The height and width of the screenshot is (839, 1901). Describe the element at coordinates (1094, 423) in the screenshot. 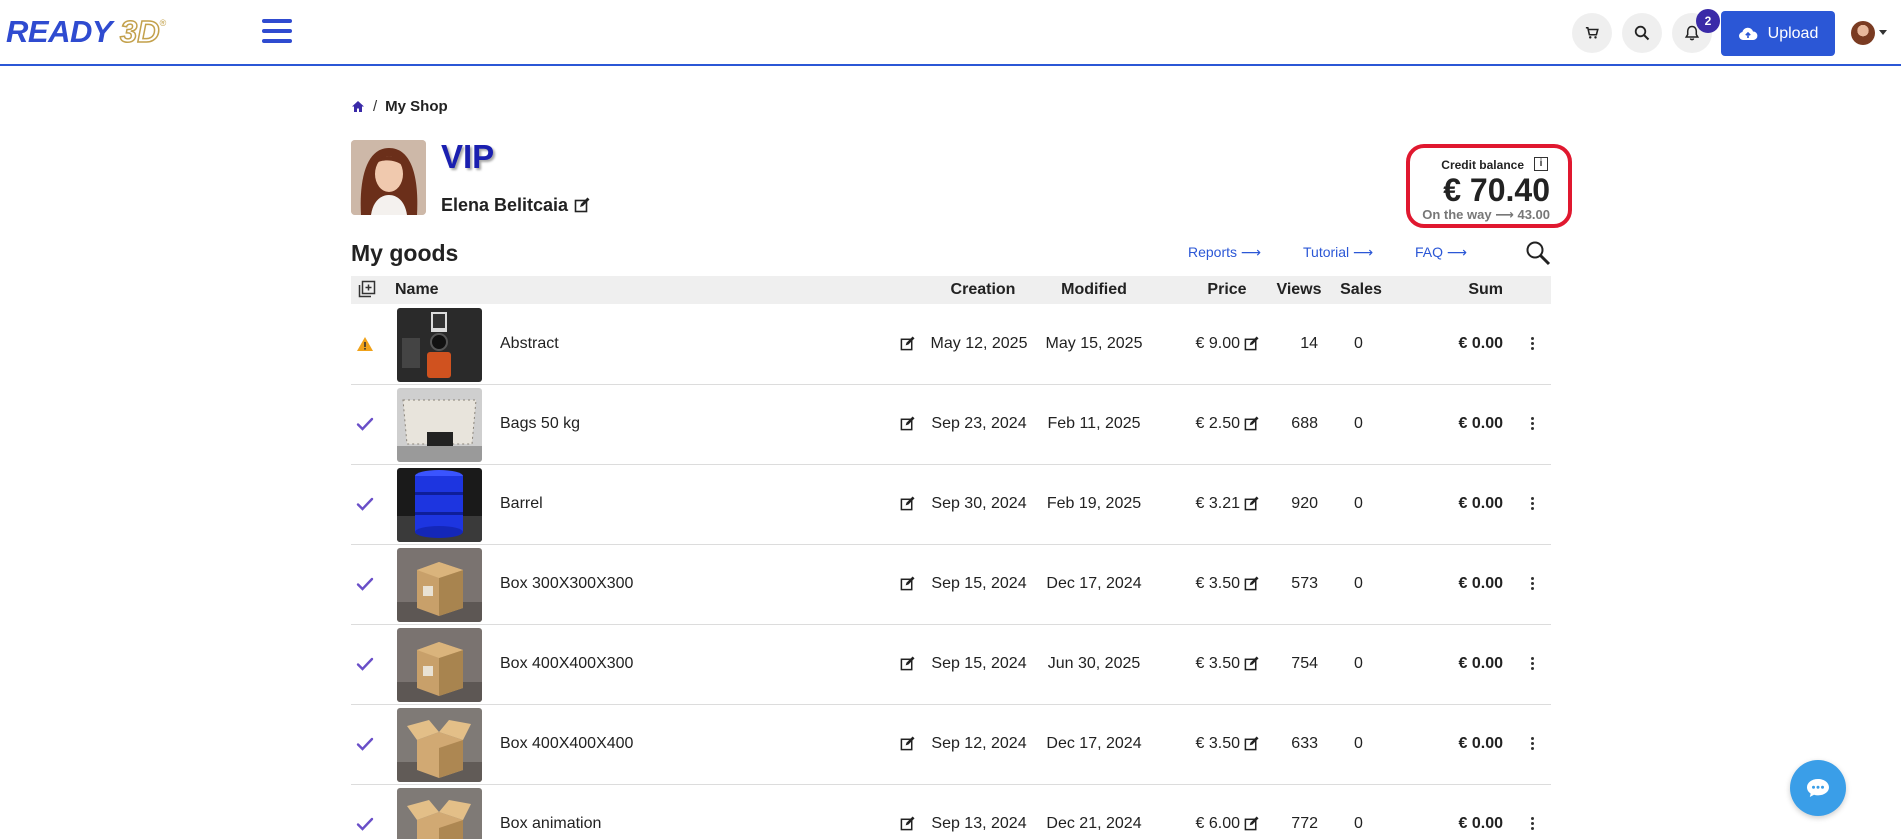

I see `product-modified-date: Feb 11, 2025` at that location.